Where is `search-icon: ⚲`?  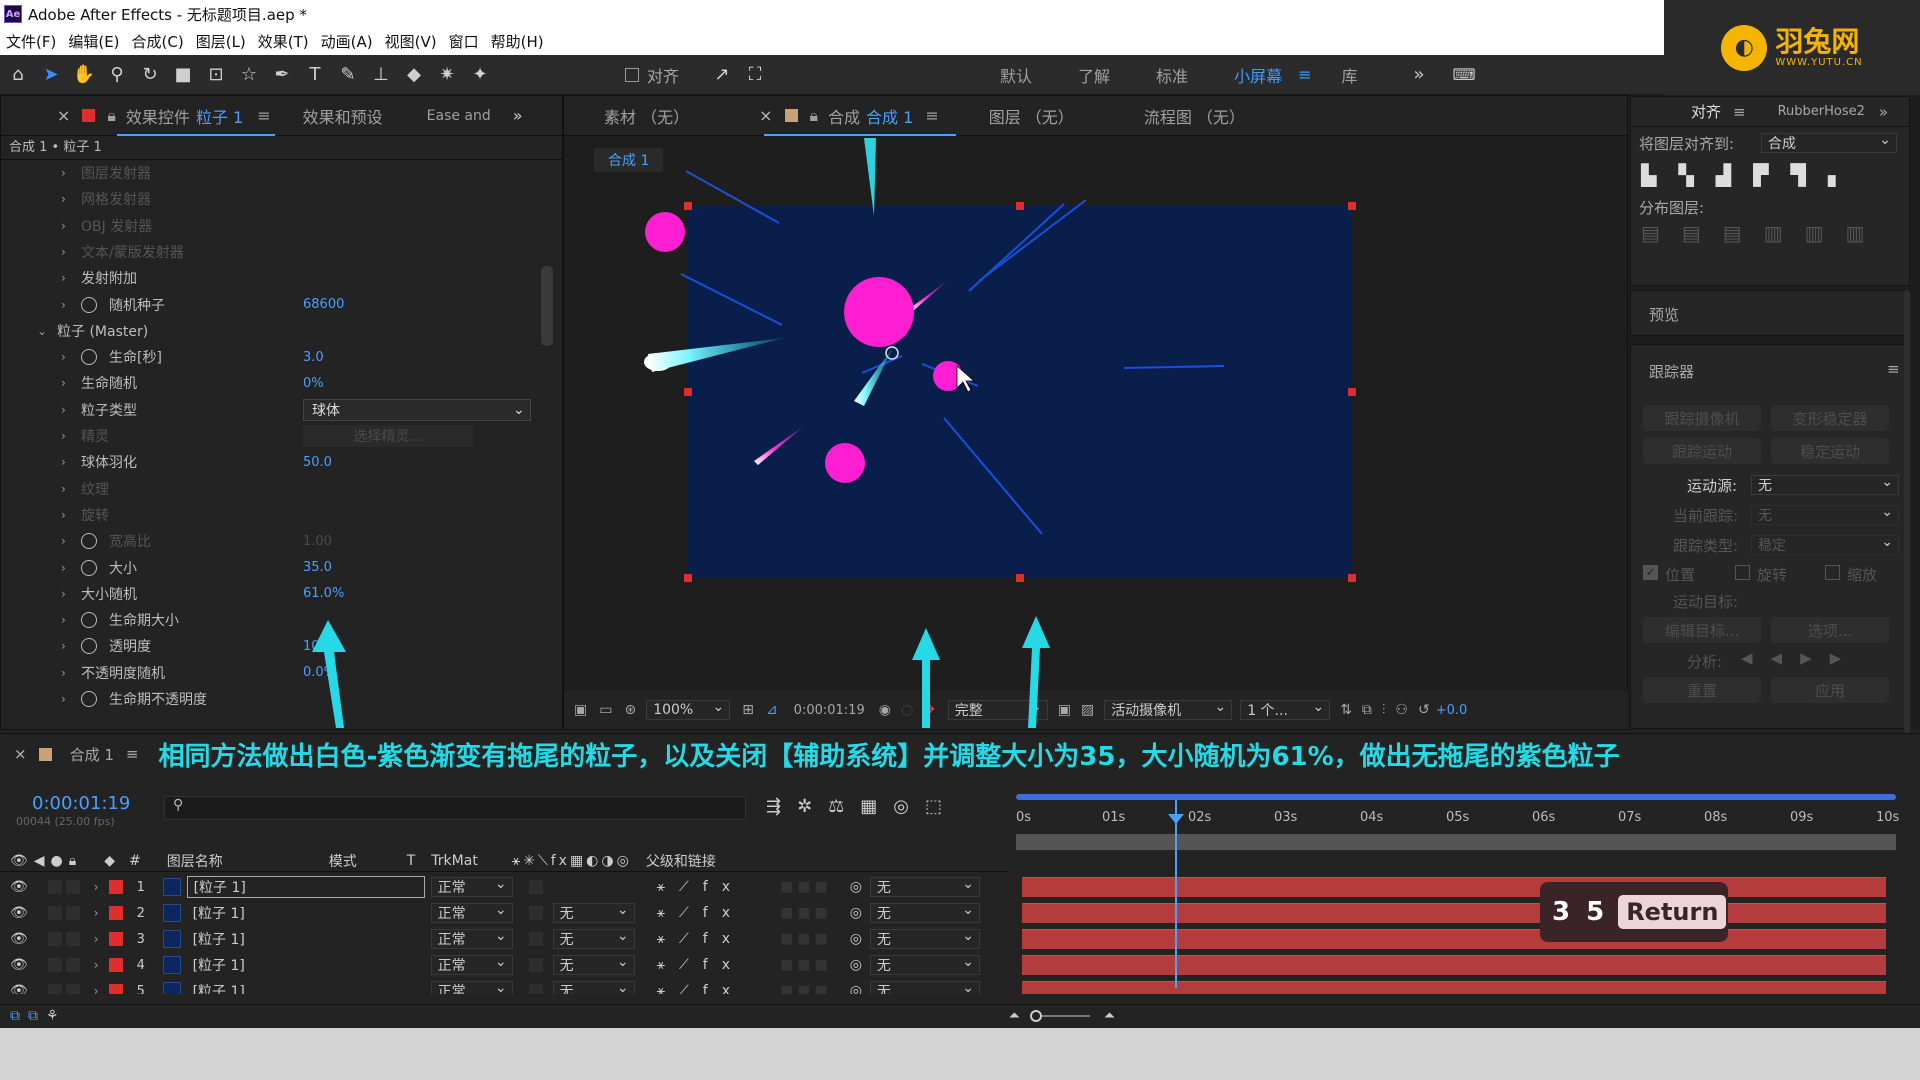
search-icon: ⚲ is located at coordinates (178, 805).